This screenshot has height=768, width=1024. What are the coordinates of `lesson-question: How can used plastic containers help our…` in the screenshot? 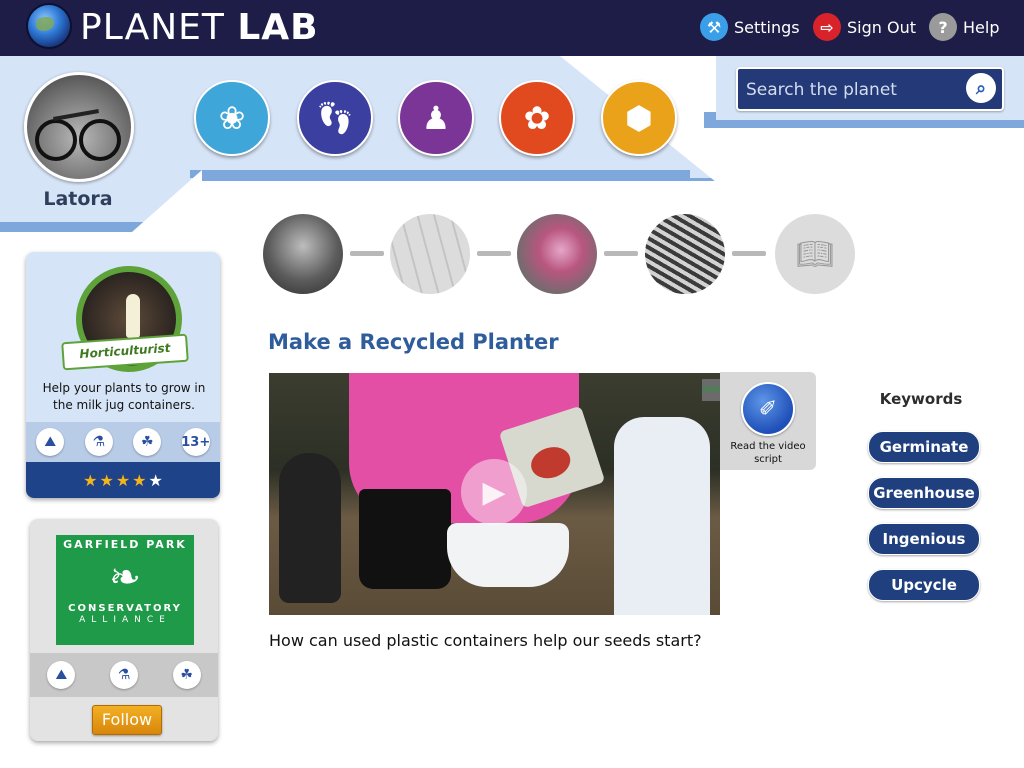 It's located at (485, 640).